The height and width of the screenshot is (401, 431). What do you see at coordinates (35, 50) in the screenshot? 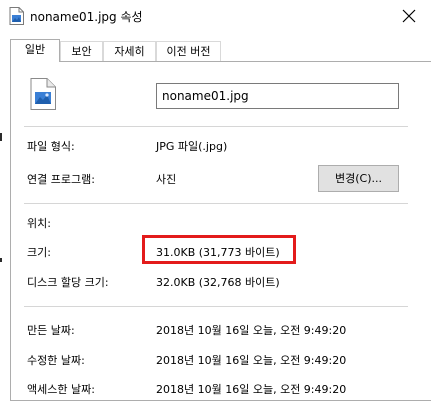
I see `tab-general: 일반` at bounding box center [35, 50].